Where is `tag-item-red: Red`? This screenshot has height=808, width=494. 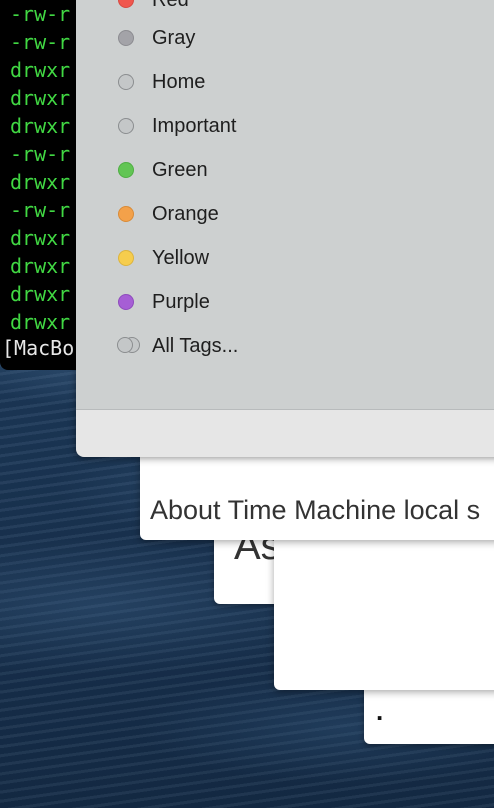 tag-item-red: Red is located at coordinates (152, 7).